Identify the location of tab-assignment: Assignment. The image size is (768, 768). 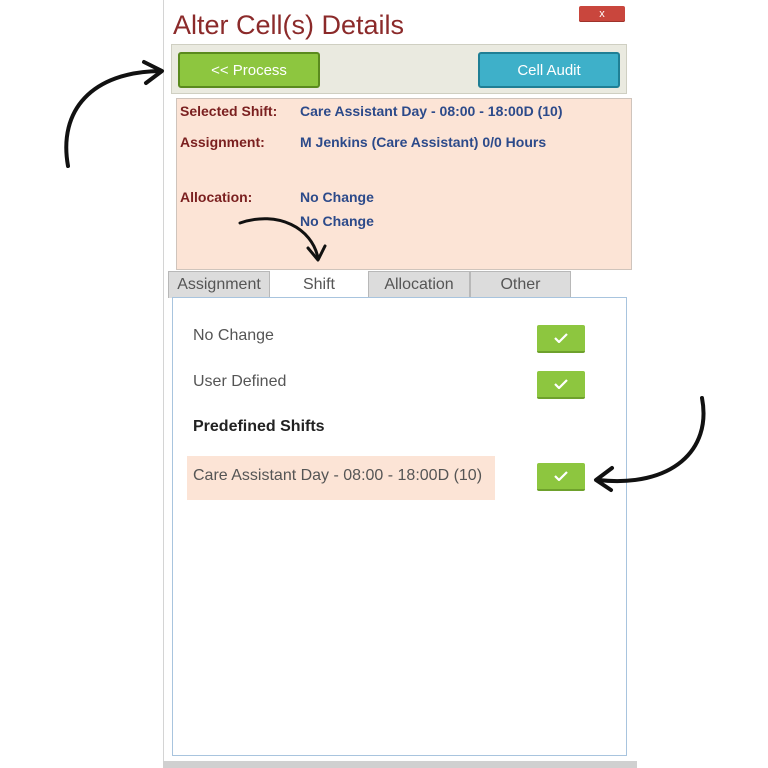
(219, 284).